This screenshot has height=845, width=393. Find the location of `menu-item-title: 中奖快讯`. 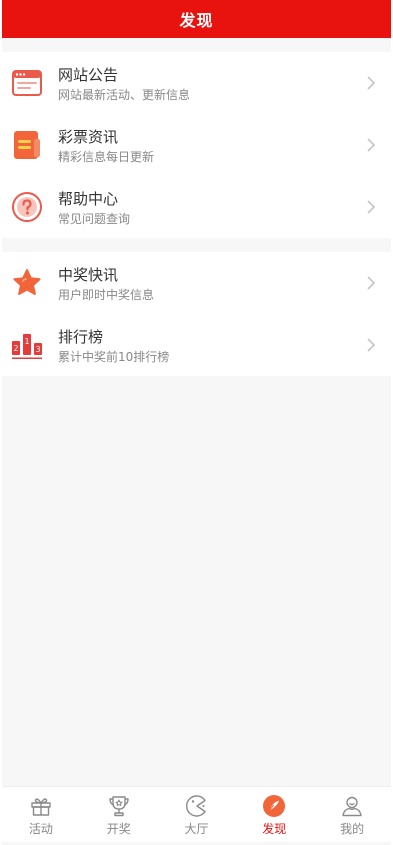

menu-item-title: 中奖快讯 is located at coordinates (88, 275).